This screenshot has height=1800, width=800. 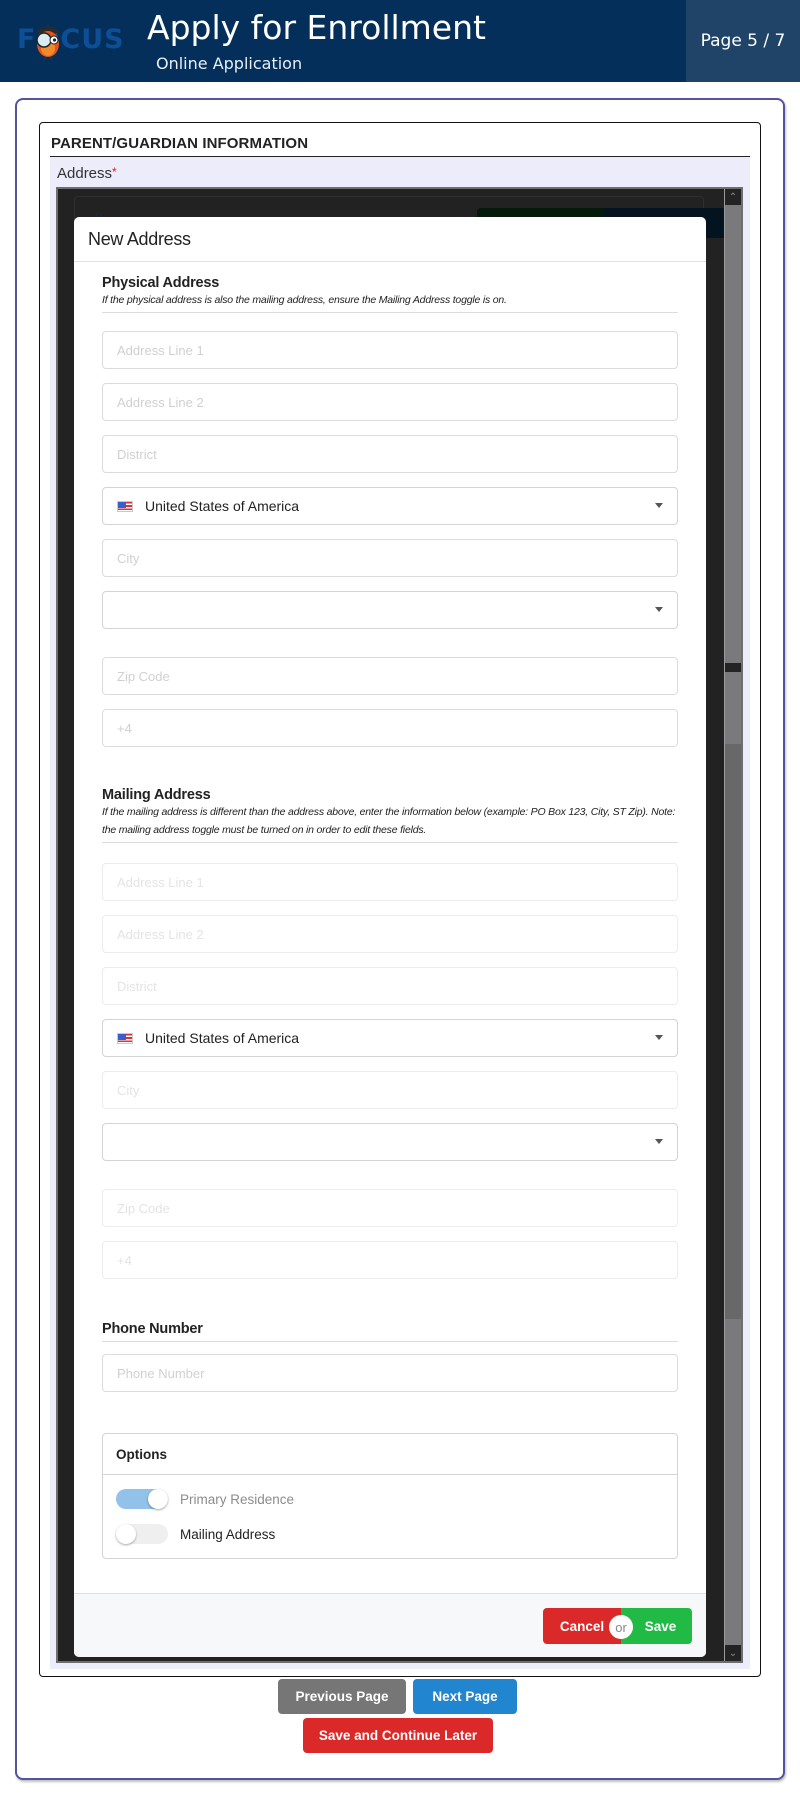 I want to click on previous-page-button: Previous Page, so click(x=342, y=1696).